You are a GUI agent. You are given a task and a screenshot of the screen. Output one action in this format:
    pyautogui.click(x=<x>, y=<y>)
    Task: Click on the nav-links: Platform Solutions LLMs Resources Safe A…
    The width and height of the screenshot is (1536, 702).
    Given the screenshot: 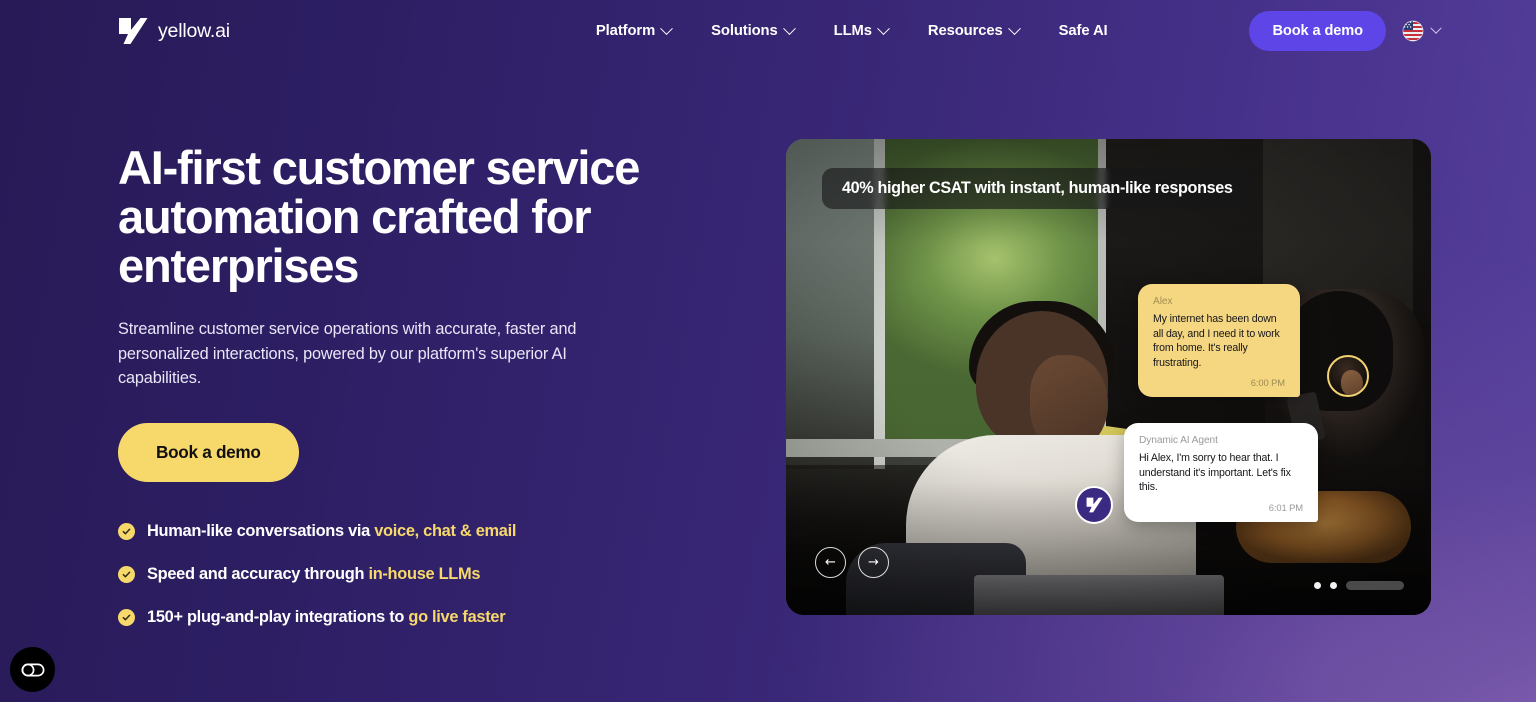 What is the action you would take?
    pyautogui.click(x=851, y=30)
    